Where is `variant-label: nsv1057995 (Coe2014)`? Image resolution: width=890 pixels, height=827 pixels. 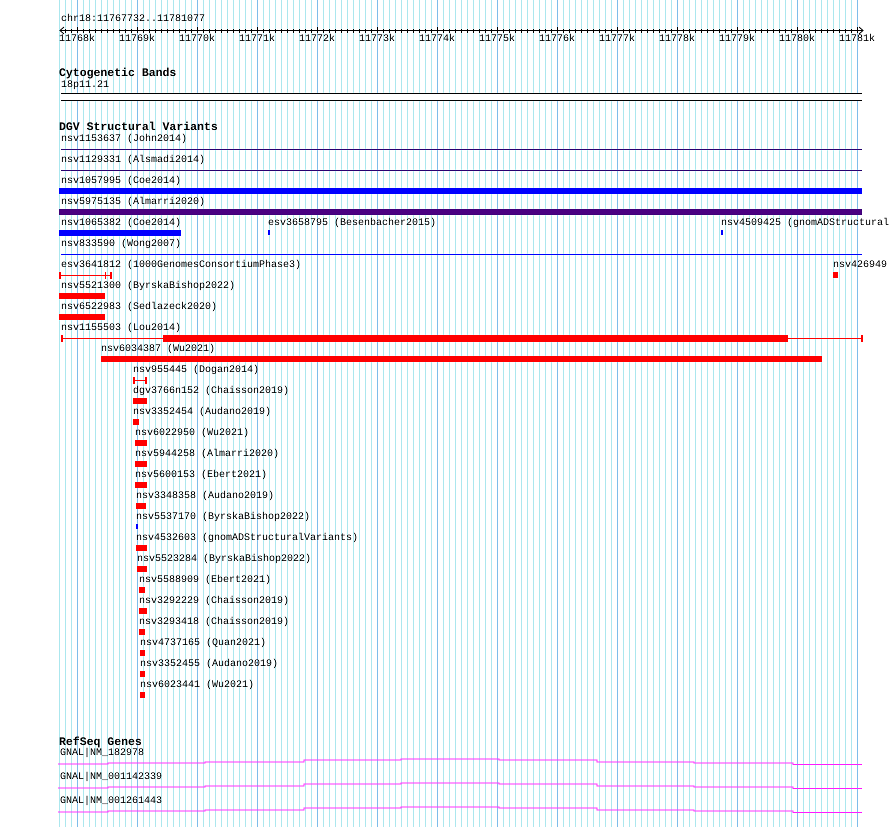
variant-label: nsv1057995 (Coe2014) is located at coordinates (121, 182).